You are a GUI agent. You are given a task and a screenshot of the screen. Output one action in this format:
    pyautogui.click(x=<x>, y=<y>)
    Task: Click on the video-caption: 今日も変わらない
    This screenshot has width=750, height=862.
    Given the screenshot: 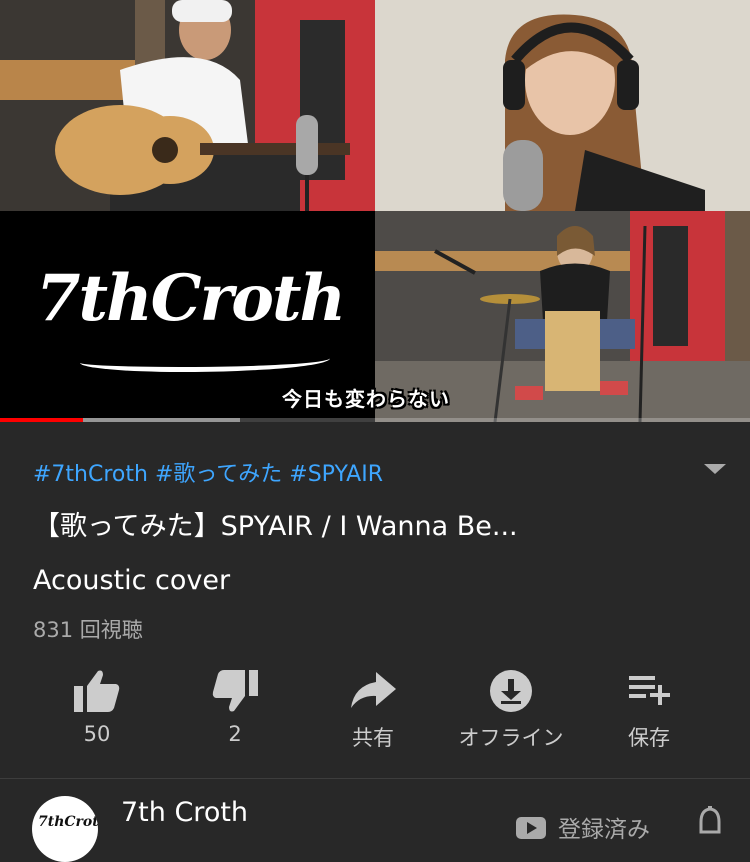 What is the action you would take?
    pyautogui.click(x=366, y=399)
    